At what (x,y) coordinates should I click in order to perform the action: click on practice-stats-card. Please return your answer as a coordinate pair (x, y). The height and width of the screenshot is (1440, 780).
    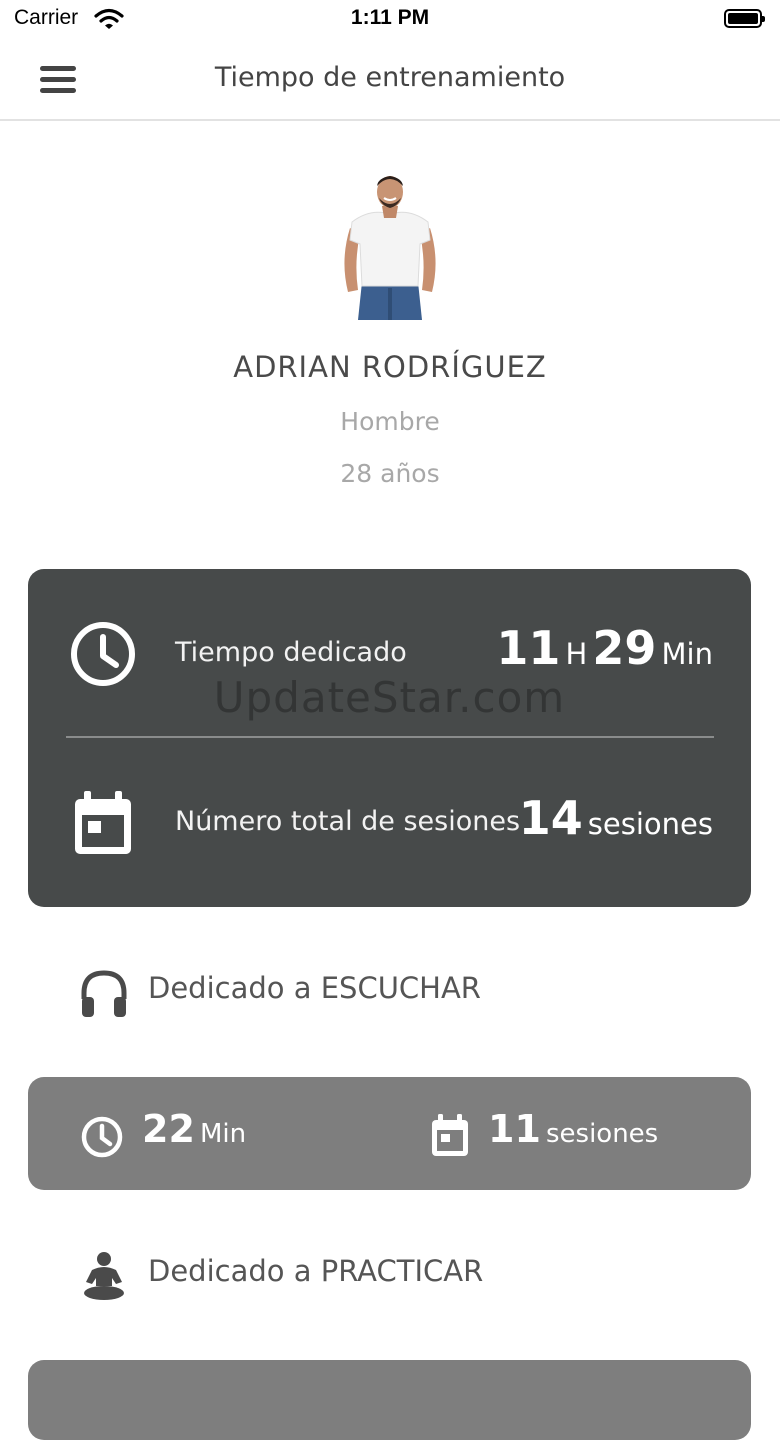
    Looking at the image, I should click on (389, 1400).